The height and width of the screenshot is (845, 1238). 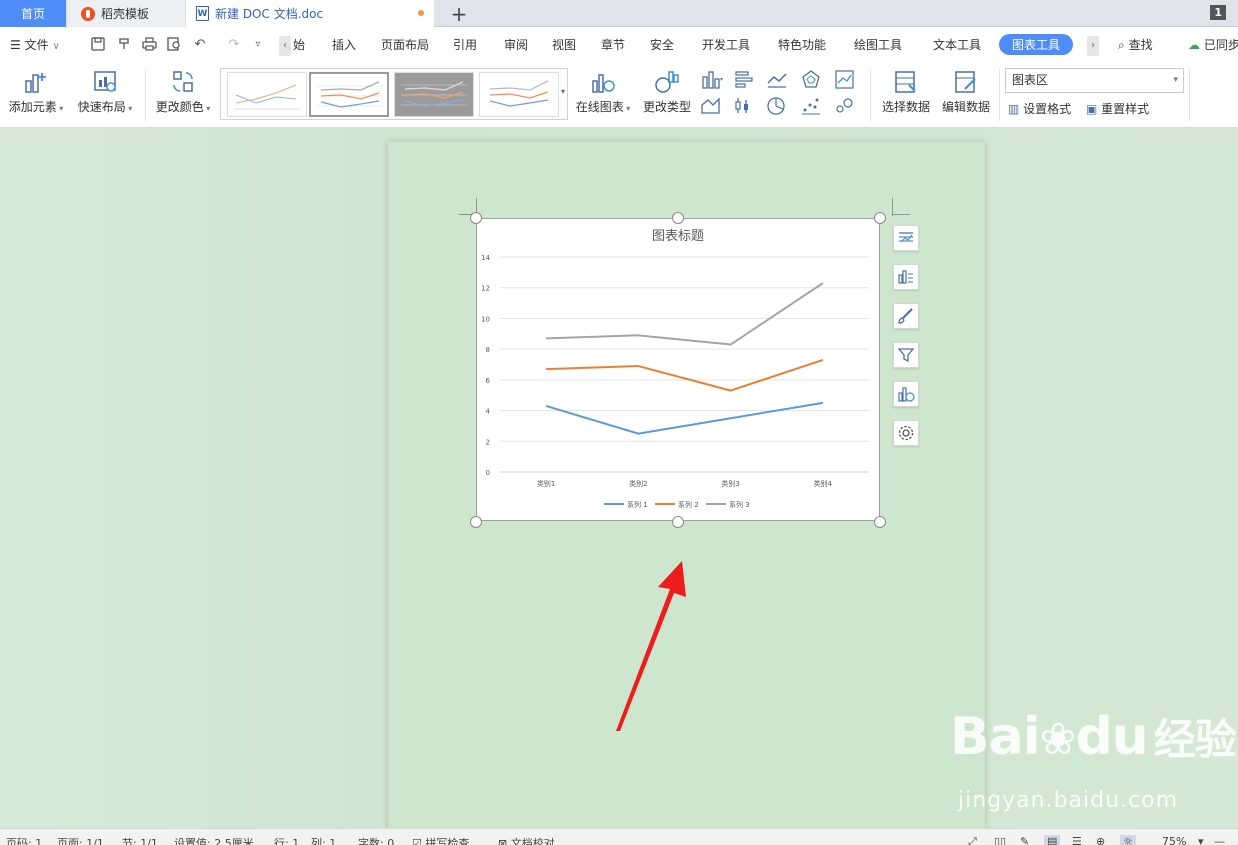 What do you see at coordinates (685, 483) in the screenshot?
I see `x-axis-ticks: 类别1 类别2 类别3 类别4` at bounding box center [685, 483].